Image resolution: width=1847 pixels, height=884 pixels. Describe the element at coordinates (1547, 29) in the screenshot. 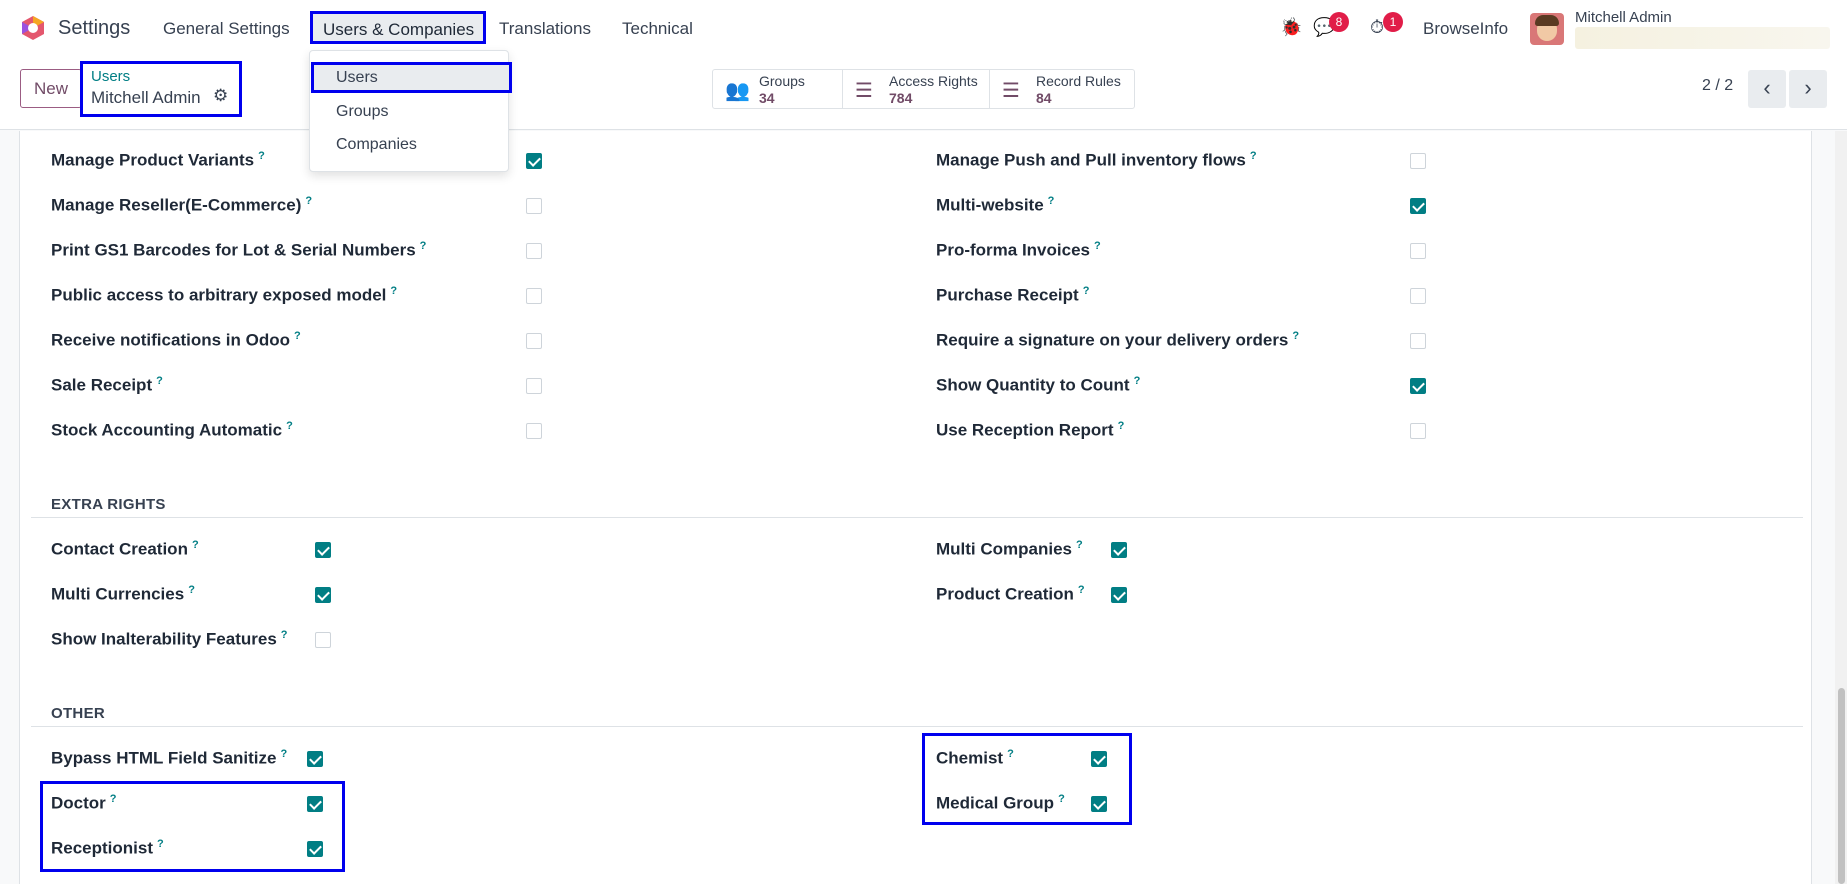

I see `user-avatar` at that location.